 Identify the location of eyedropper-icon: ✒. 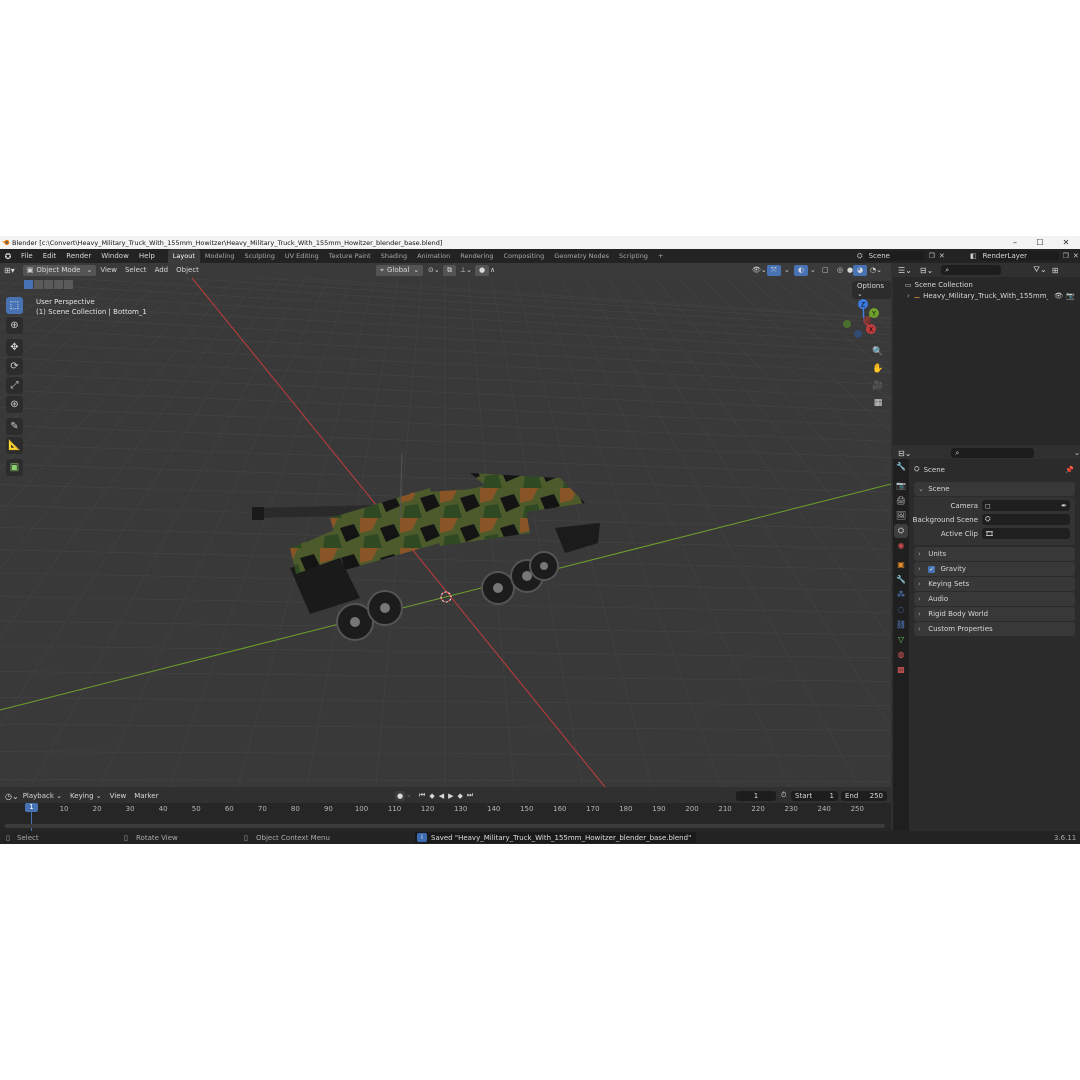
(1064, 506).